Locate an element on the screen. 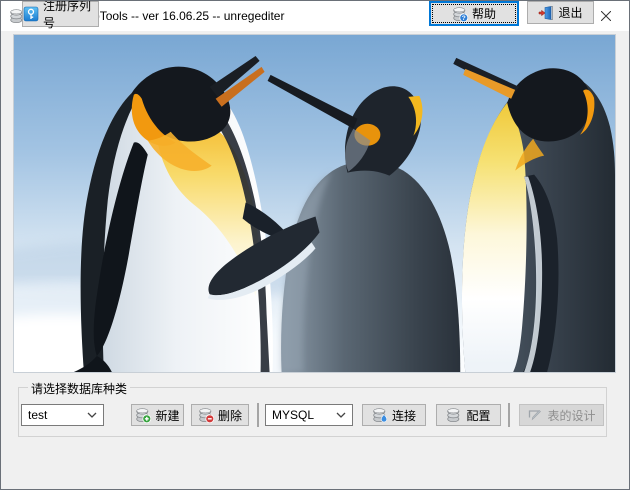 The width and height of the screenshot is (630, 490). register-serial-button: 注册序列号 is located at coordinates (60, 15).